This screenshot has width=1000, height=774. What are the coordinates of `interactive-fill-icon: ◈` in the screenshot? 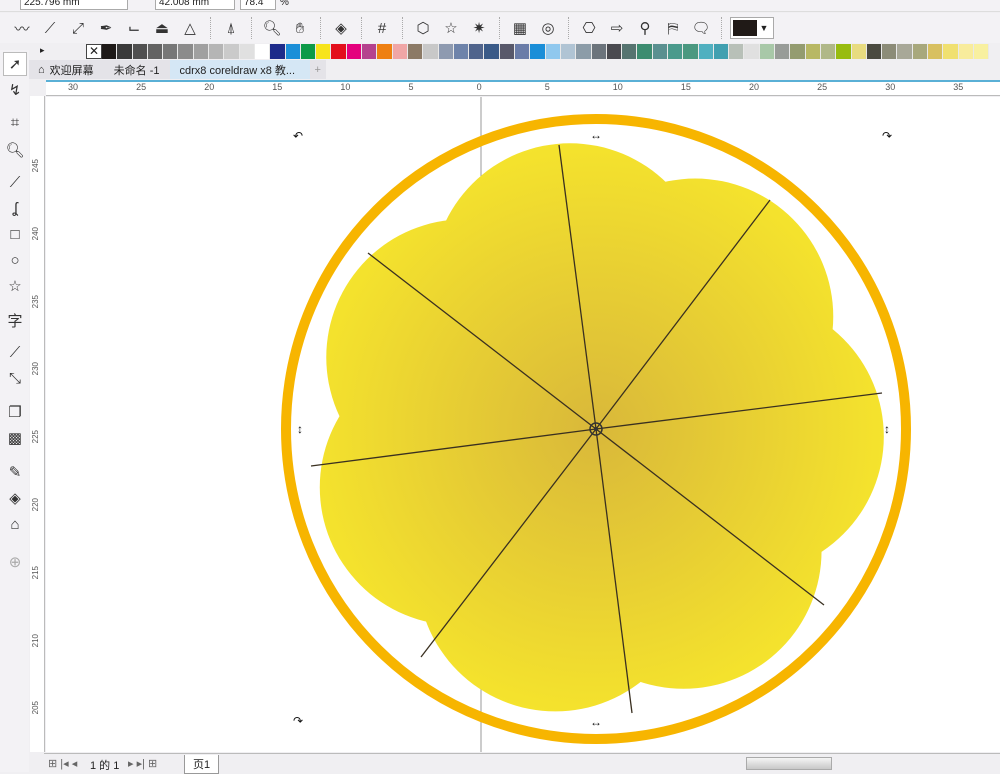 It's located at (15, 498).